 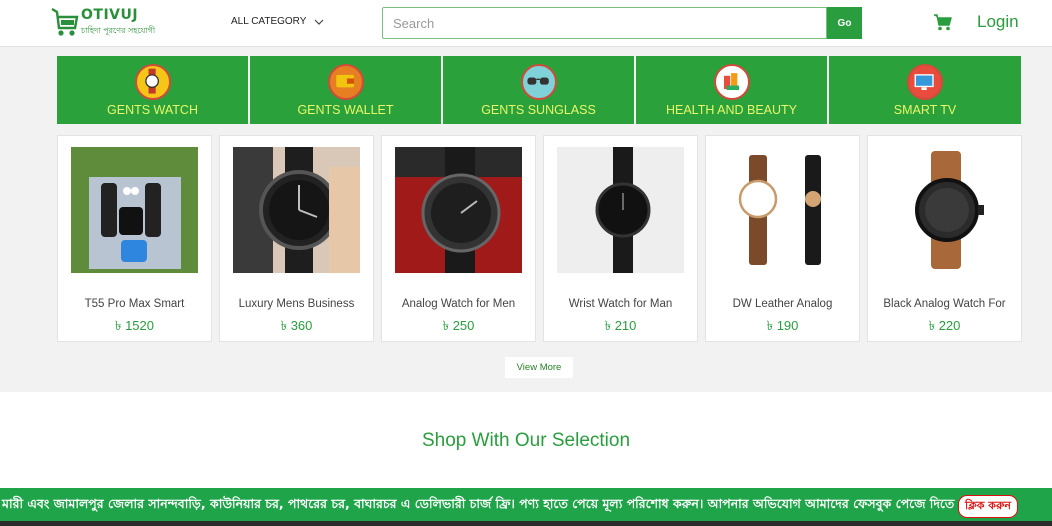 What do you see at coordinates (269, 21) in the screenshot?
I see `all-category-label: ALL CATEGORY` at bounding box center [269, 21].